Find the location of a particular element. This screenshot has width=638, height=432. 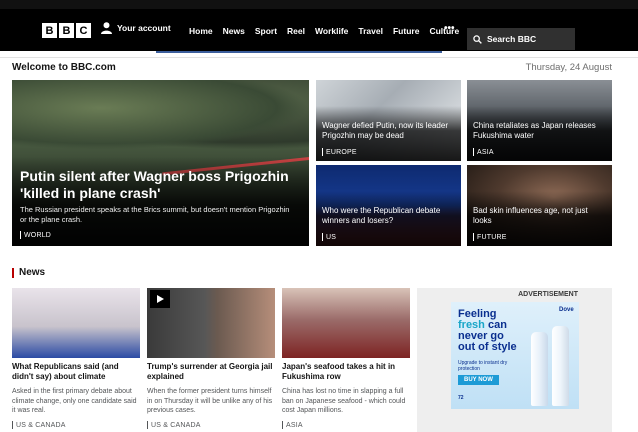

hero-tag: WORLD is located at coordinates (35, 235).